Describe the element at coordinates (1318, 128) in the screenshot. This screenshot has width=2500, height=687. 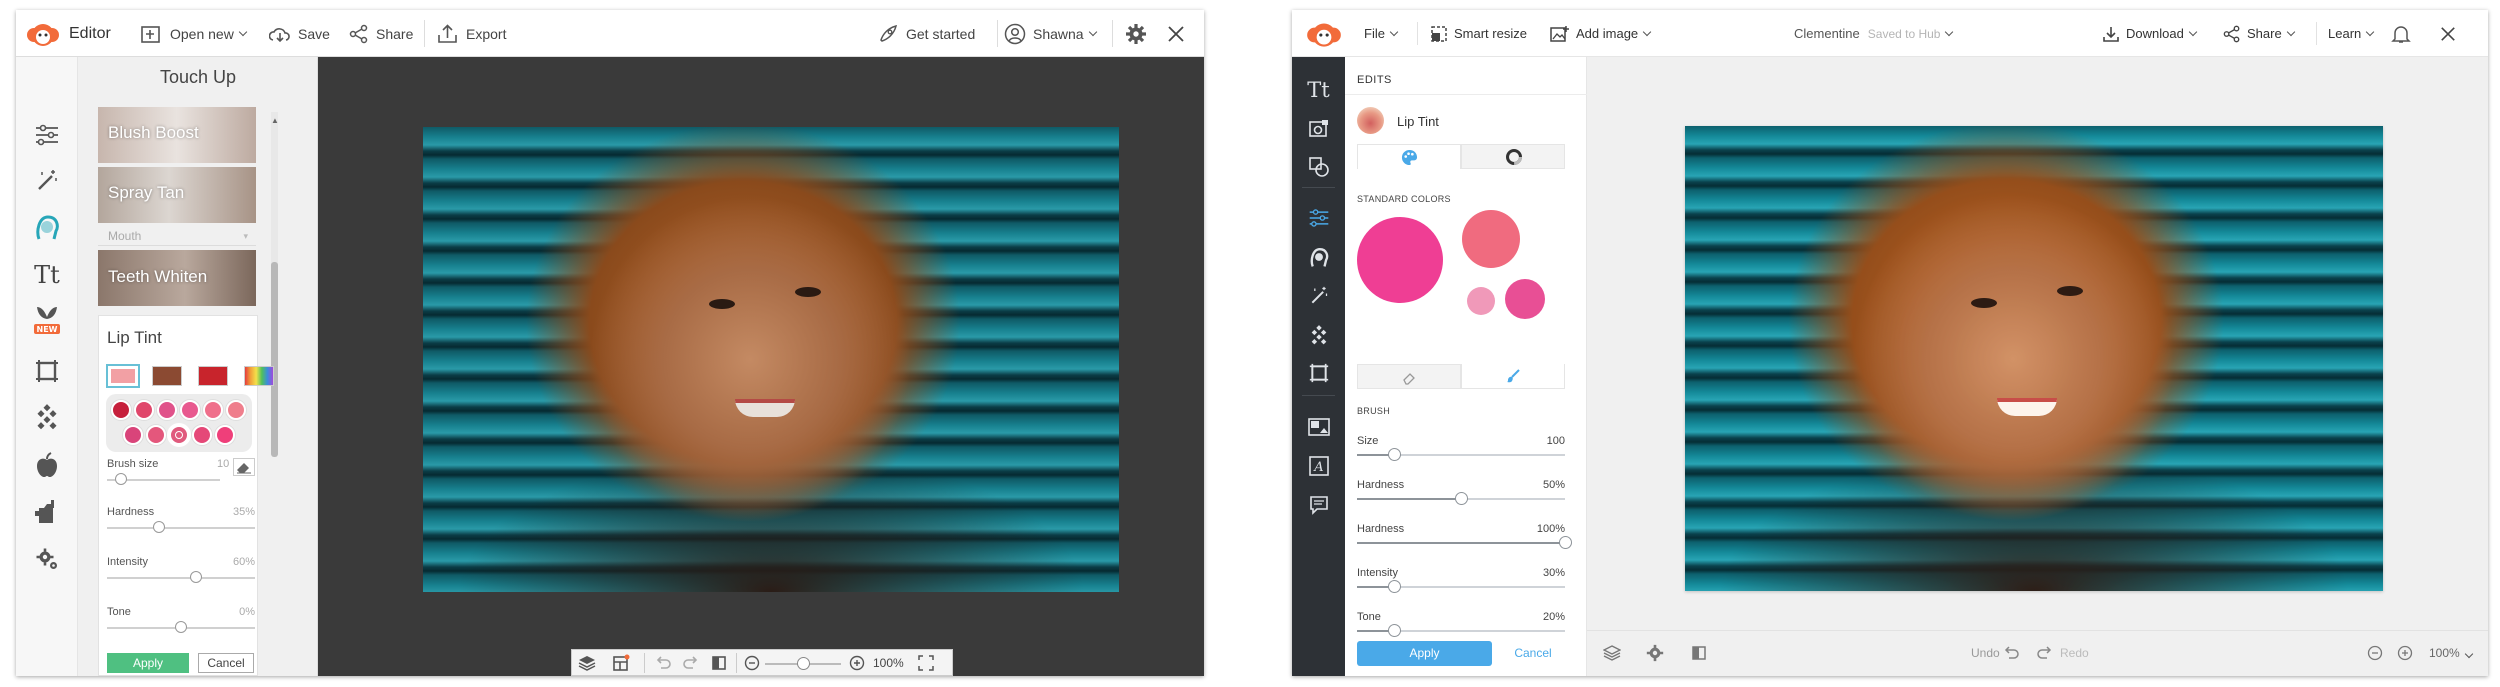
I see `photo-frame-icon` at that location.